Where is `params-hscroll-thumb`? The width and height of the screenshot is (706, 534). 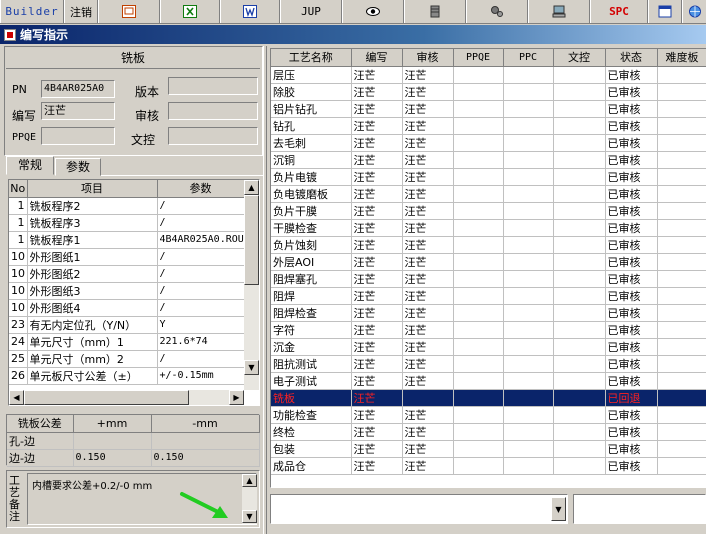
params-hscroll-thumb is located at coordinates (106, 397).